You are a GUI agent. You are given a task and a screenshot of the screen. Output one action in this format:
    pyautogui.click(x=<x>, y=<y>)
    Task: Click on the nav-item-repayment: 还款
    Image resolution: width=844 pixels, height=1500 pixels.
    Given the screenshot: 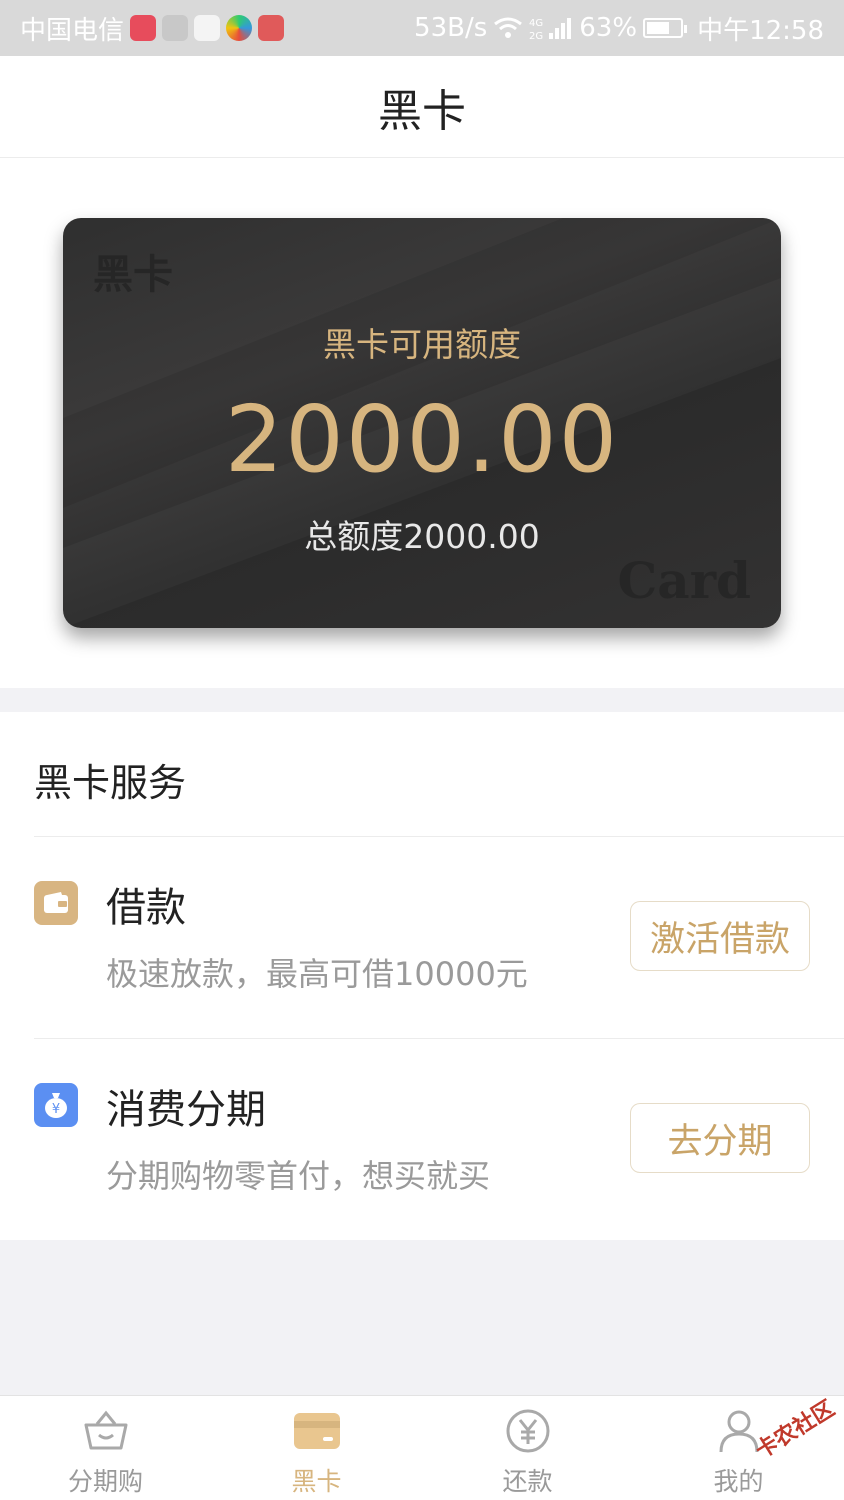 What is the action you would take?
    pyautogui.click(x=527, y=1448)
    